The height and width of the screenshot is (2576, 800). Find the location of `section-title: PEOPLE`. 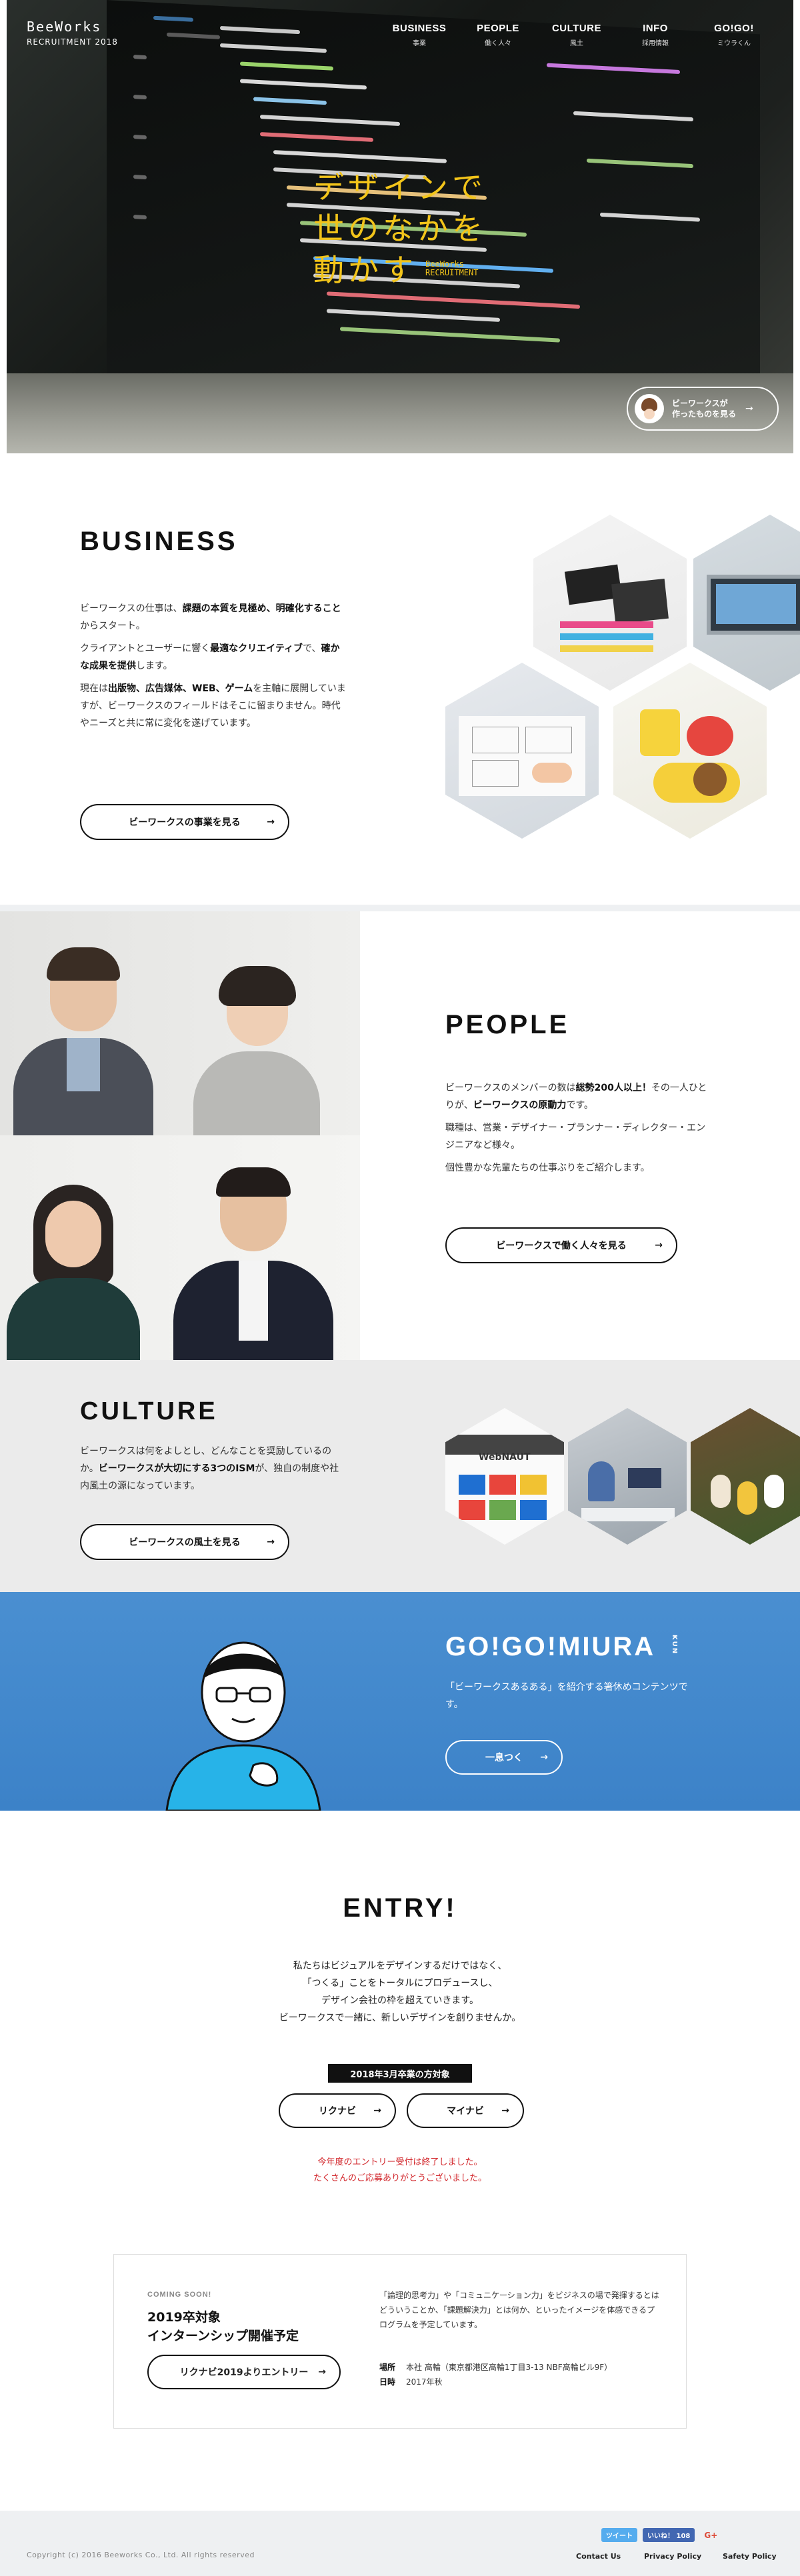

section-title: PEOPLE is located at coordinates (507, 1024).